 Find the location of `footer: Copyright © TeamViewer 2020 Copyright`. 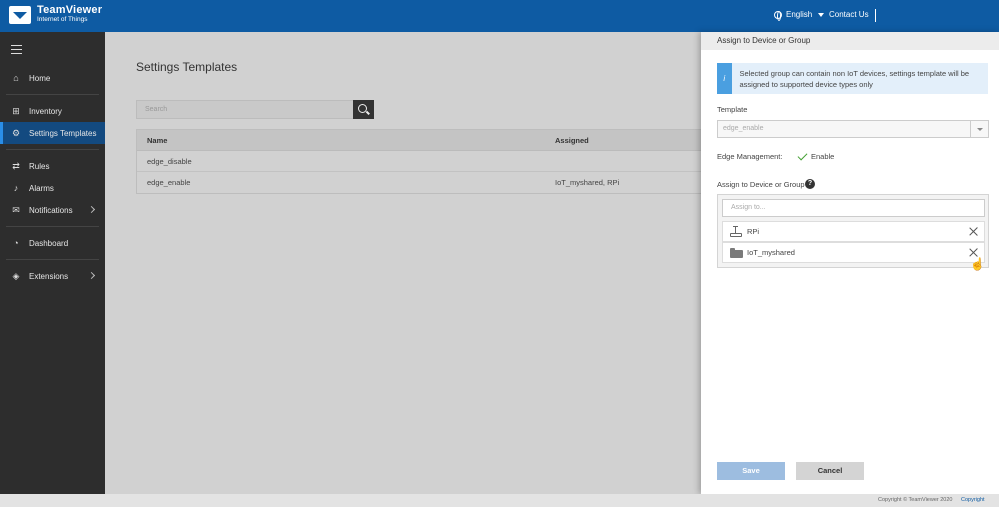

footer: Copyright © TeamViewer 2020 Copyright is located at coordinates (499, 500).